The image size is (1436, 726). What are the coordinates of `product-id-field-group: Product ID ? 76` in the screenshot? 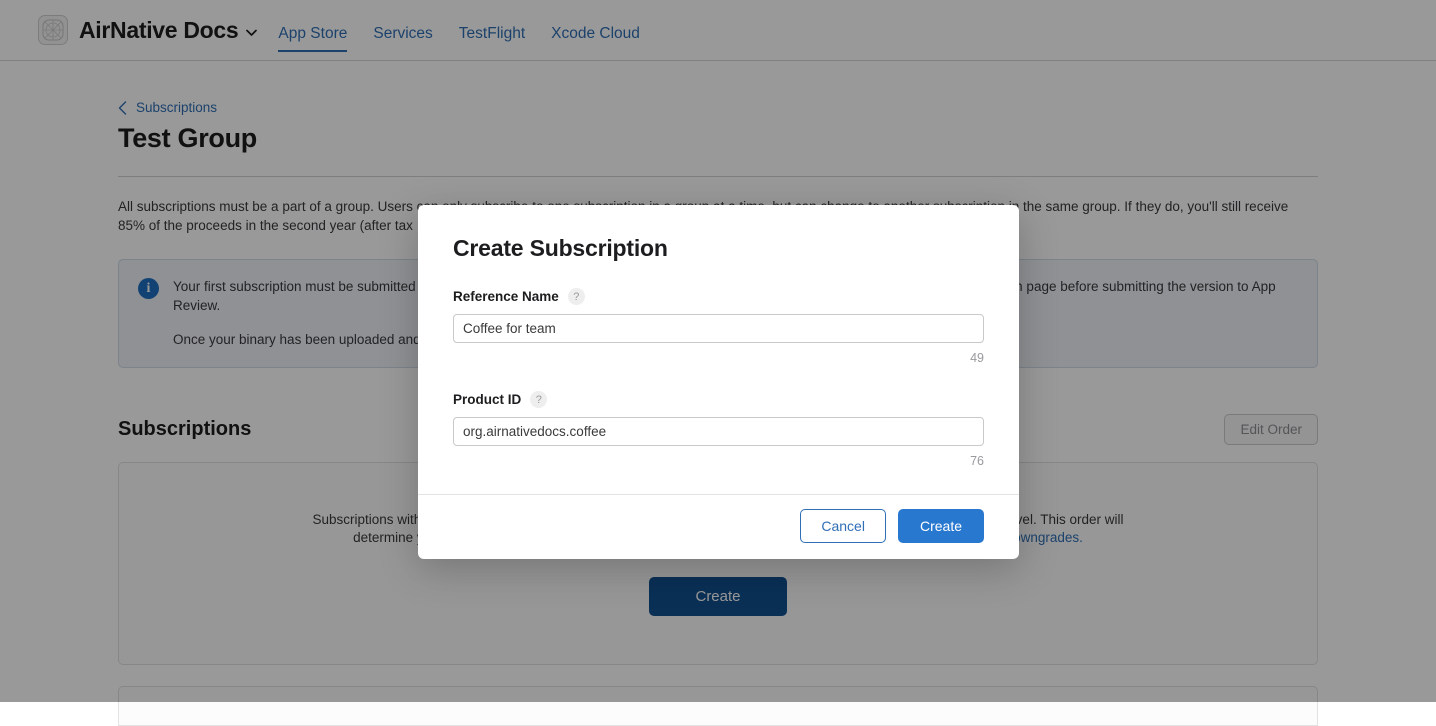 It's located at (718, 429).